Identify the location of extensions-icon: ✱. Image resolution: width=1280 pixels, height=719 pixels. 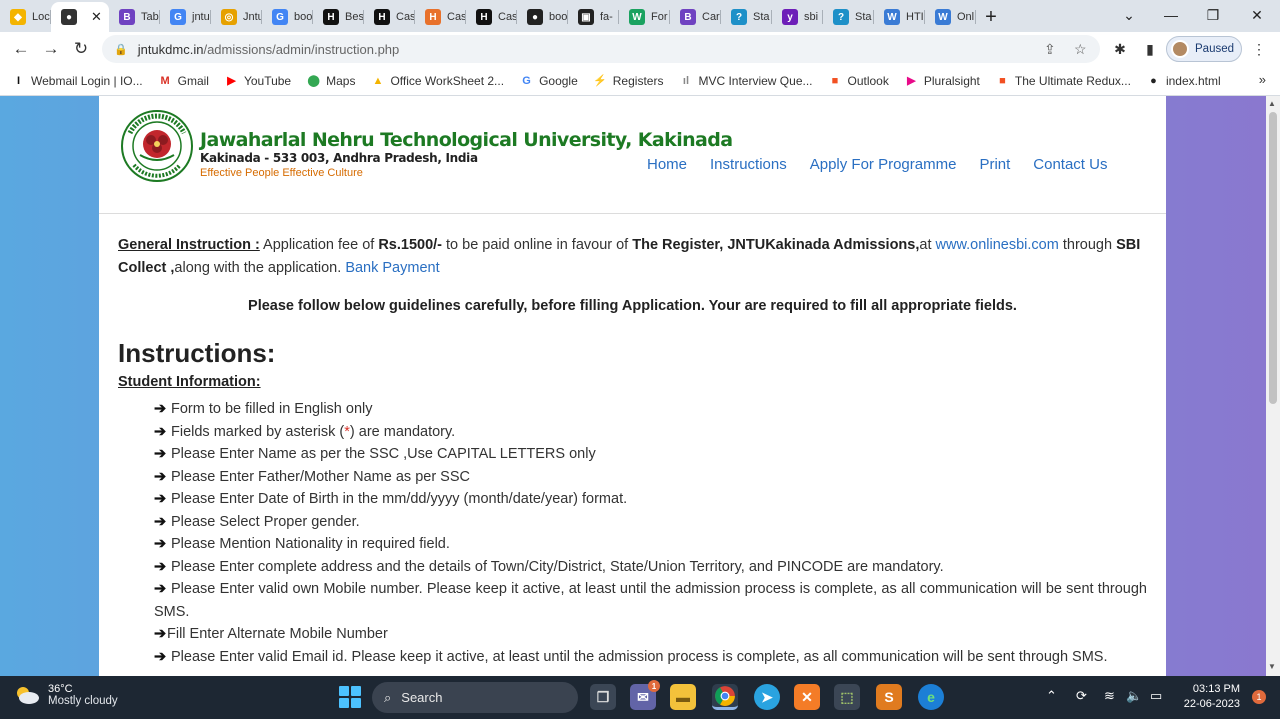
(1120, 49).